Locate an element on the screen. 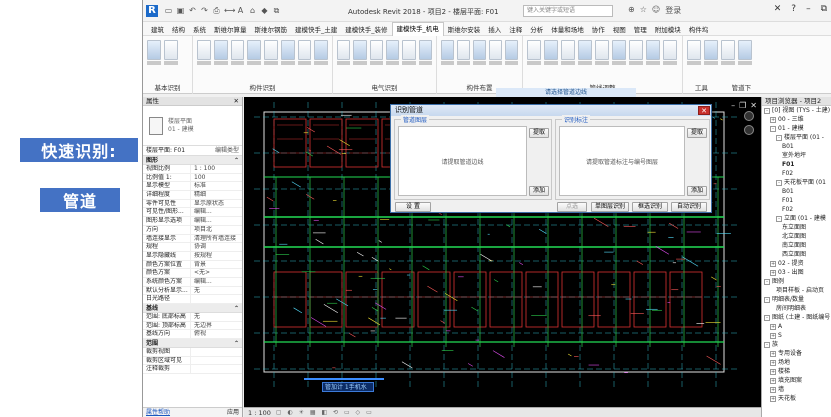  properties-section: 基线 ⌃ is located at coordinates (192, 308).